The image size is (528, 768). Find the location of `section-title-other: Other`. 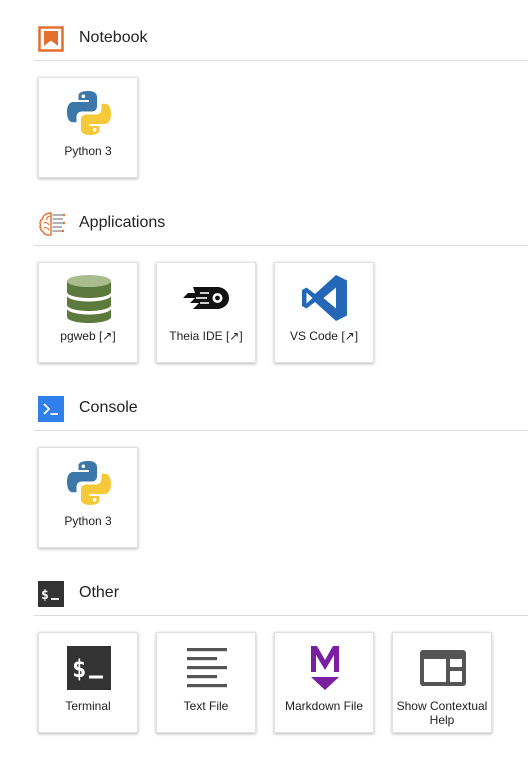

section-title-other: Other is located at coordinates (99, 592).